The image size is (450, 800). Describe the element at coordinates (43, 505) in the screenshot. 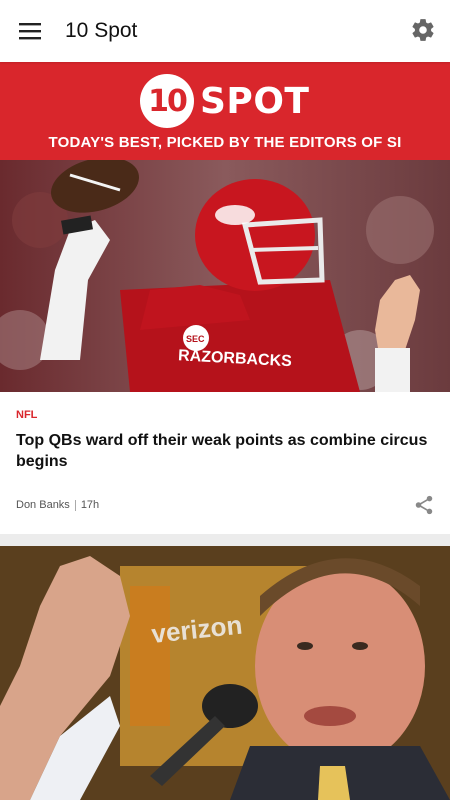

I see `article-author: Don Banks` at that location.